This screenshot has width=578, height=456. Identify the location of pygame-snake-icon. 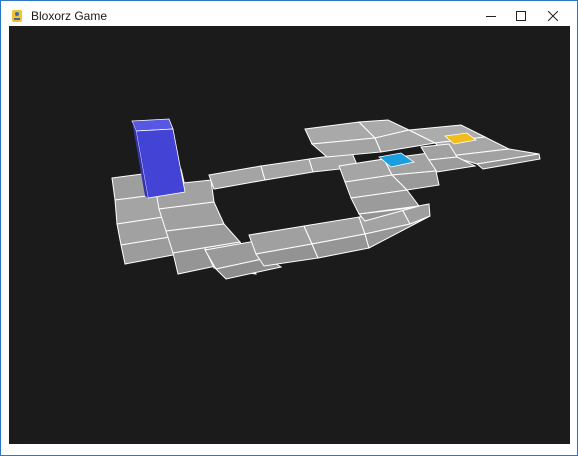
(17, 16).